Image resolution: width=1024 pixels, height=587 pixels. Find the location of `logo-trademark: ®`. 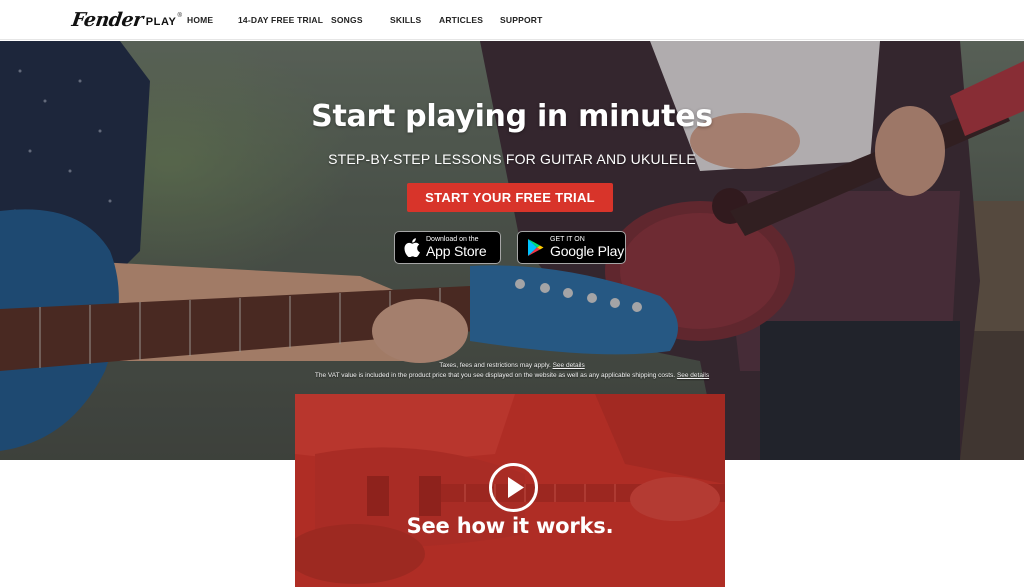

logo-trademark: ® is located at coordinates (179, 16).